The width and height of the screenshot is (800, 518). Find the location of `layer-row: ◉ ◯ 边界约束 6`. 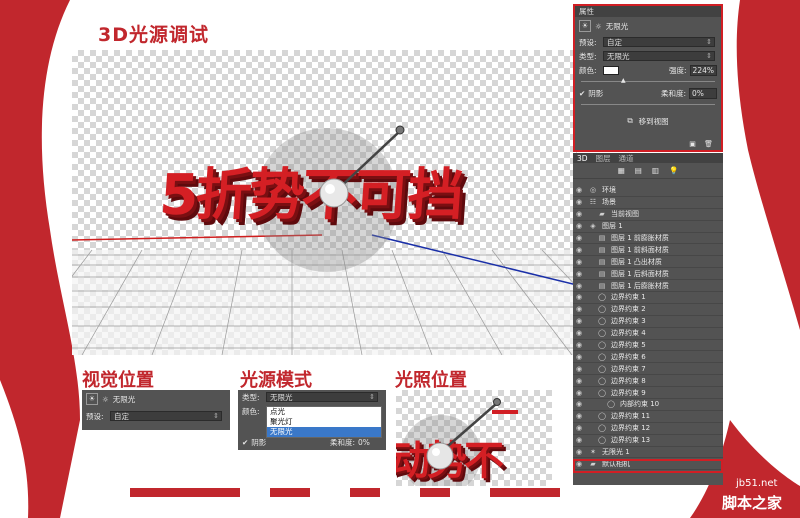

layer-row: ◉ ◯ 边界约束 6 is located at coordinates (648, 357).